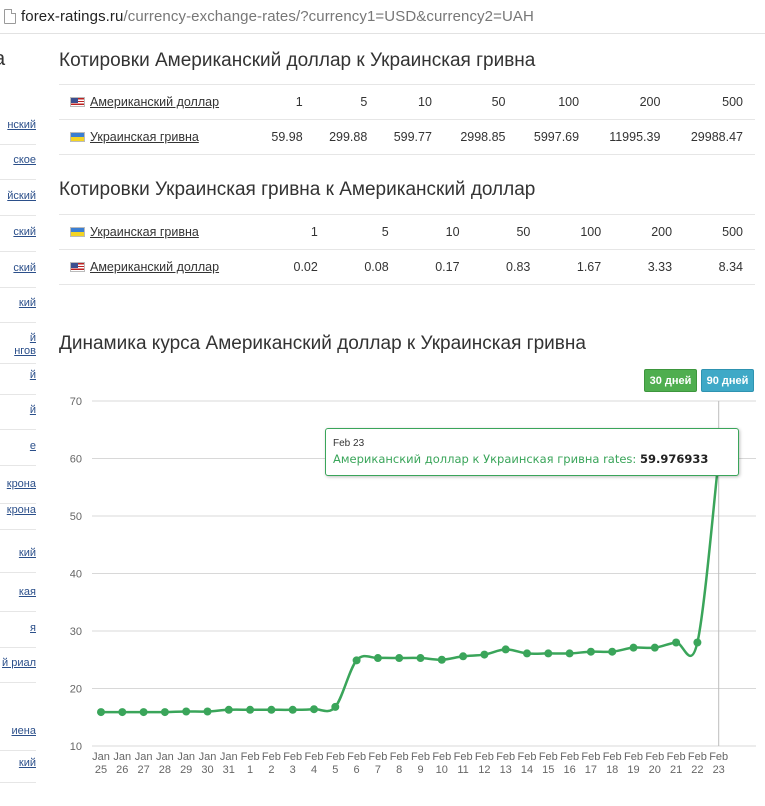 The image size is (765, 806). What do you see at coordinates (165, 763) in the screenshot?
I see `x-tick-label: Jan 28` at bounding box center [165, 763].